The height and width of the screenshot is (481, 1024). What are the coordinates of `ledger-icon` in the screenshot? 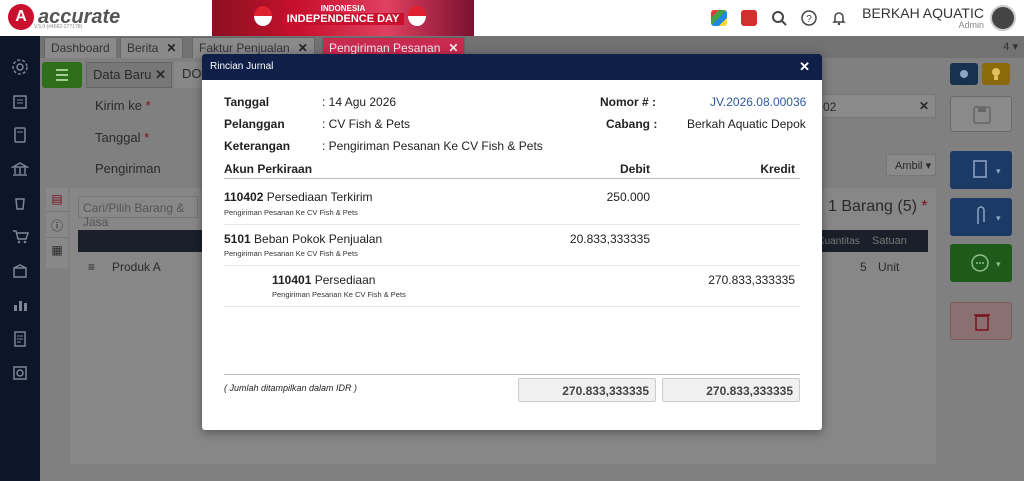 It's located at (20, 135).